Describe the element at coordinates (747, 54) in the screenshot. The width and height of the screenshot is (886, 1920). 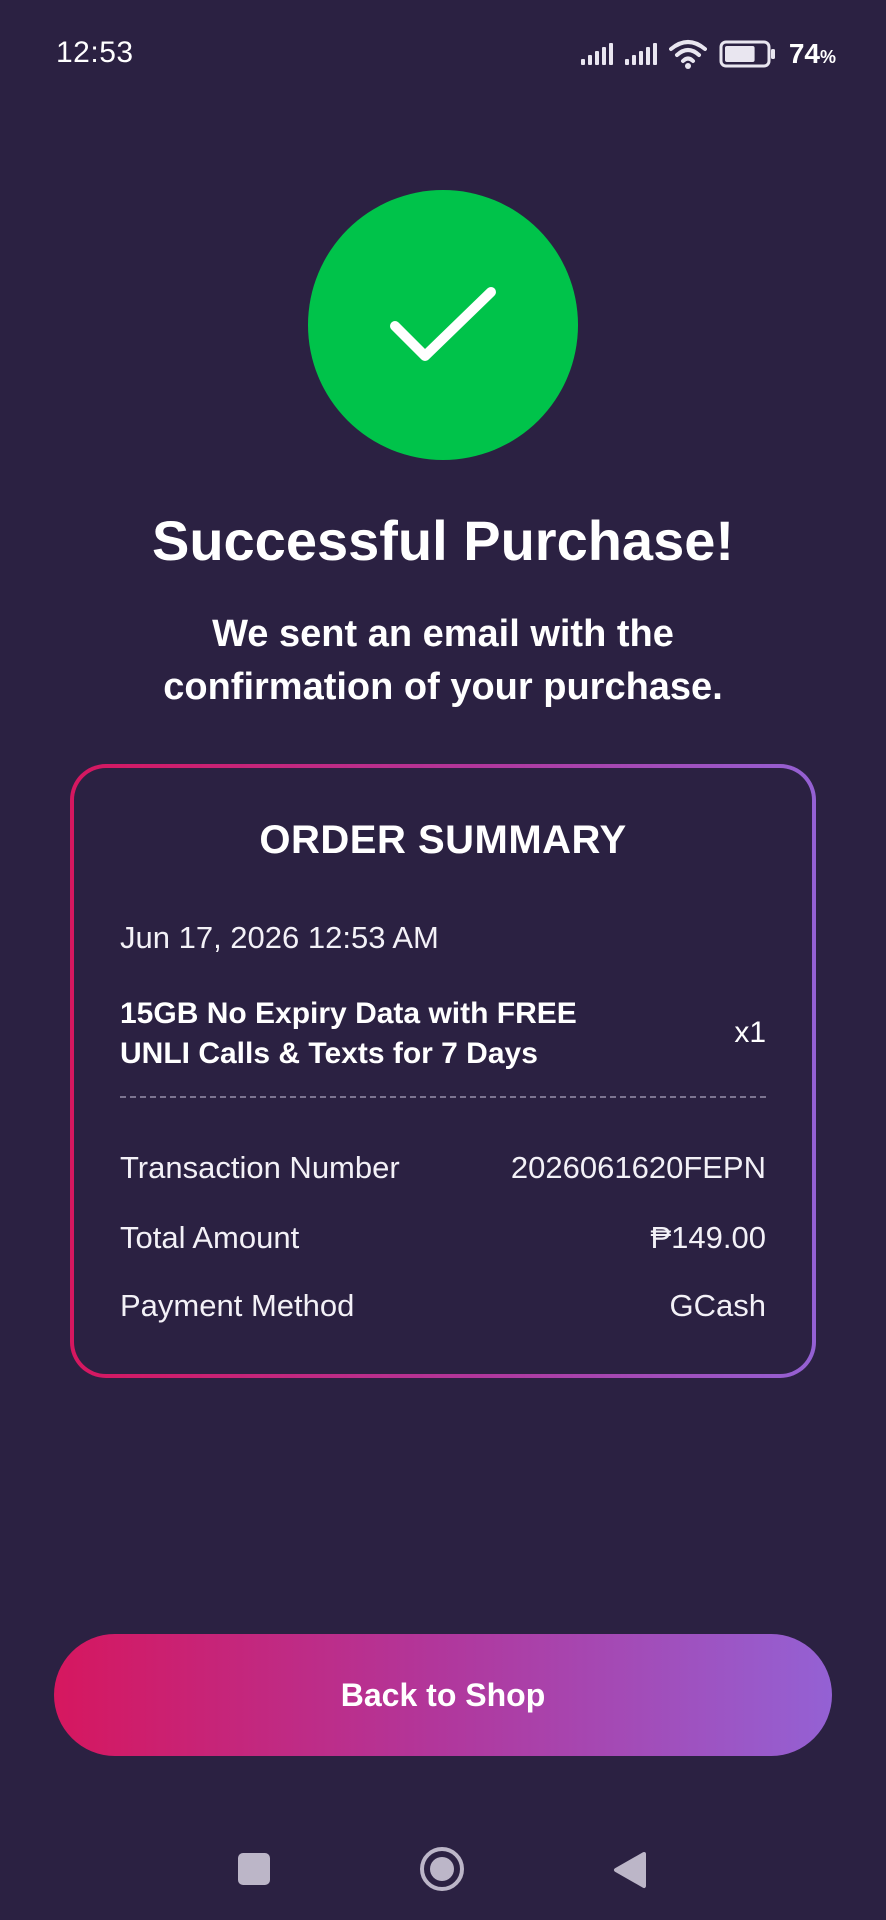
I see `battery-icon` at that location.